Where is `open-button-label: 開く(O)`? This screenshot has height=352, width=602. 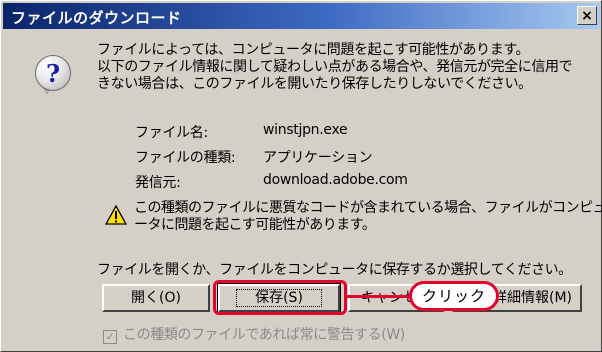 open-button-label: 開く(O) is located at coordinates (156, 298).